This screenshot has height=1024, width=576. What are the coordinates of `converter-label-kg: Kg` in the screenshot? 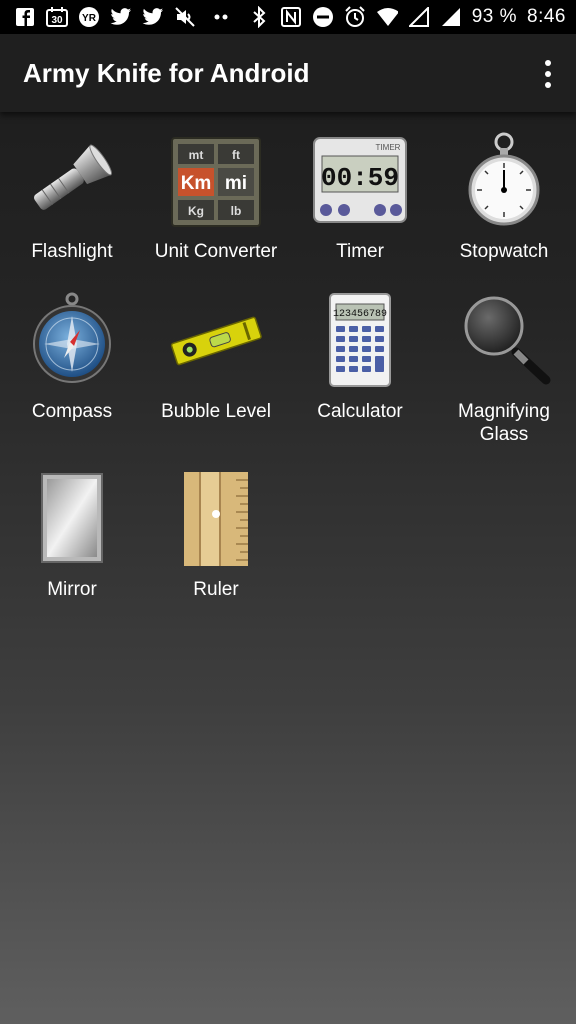 It's located at (196, 211).